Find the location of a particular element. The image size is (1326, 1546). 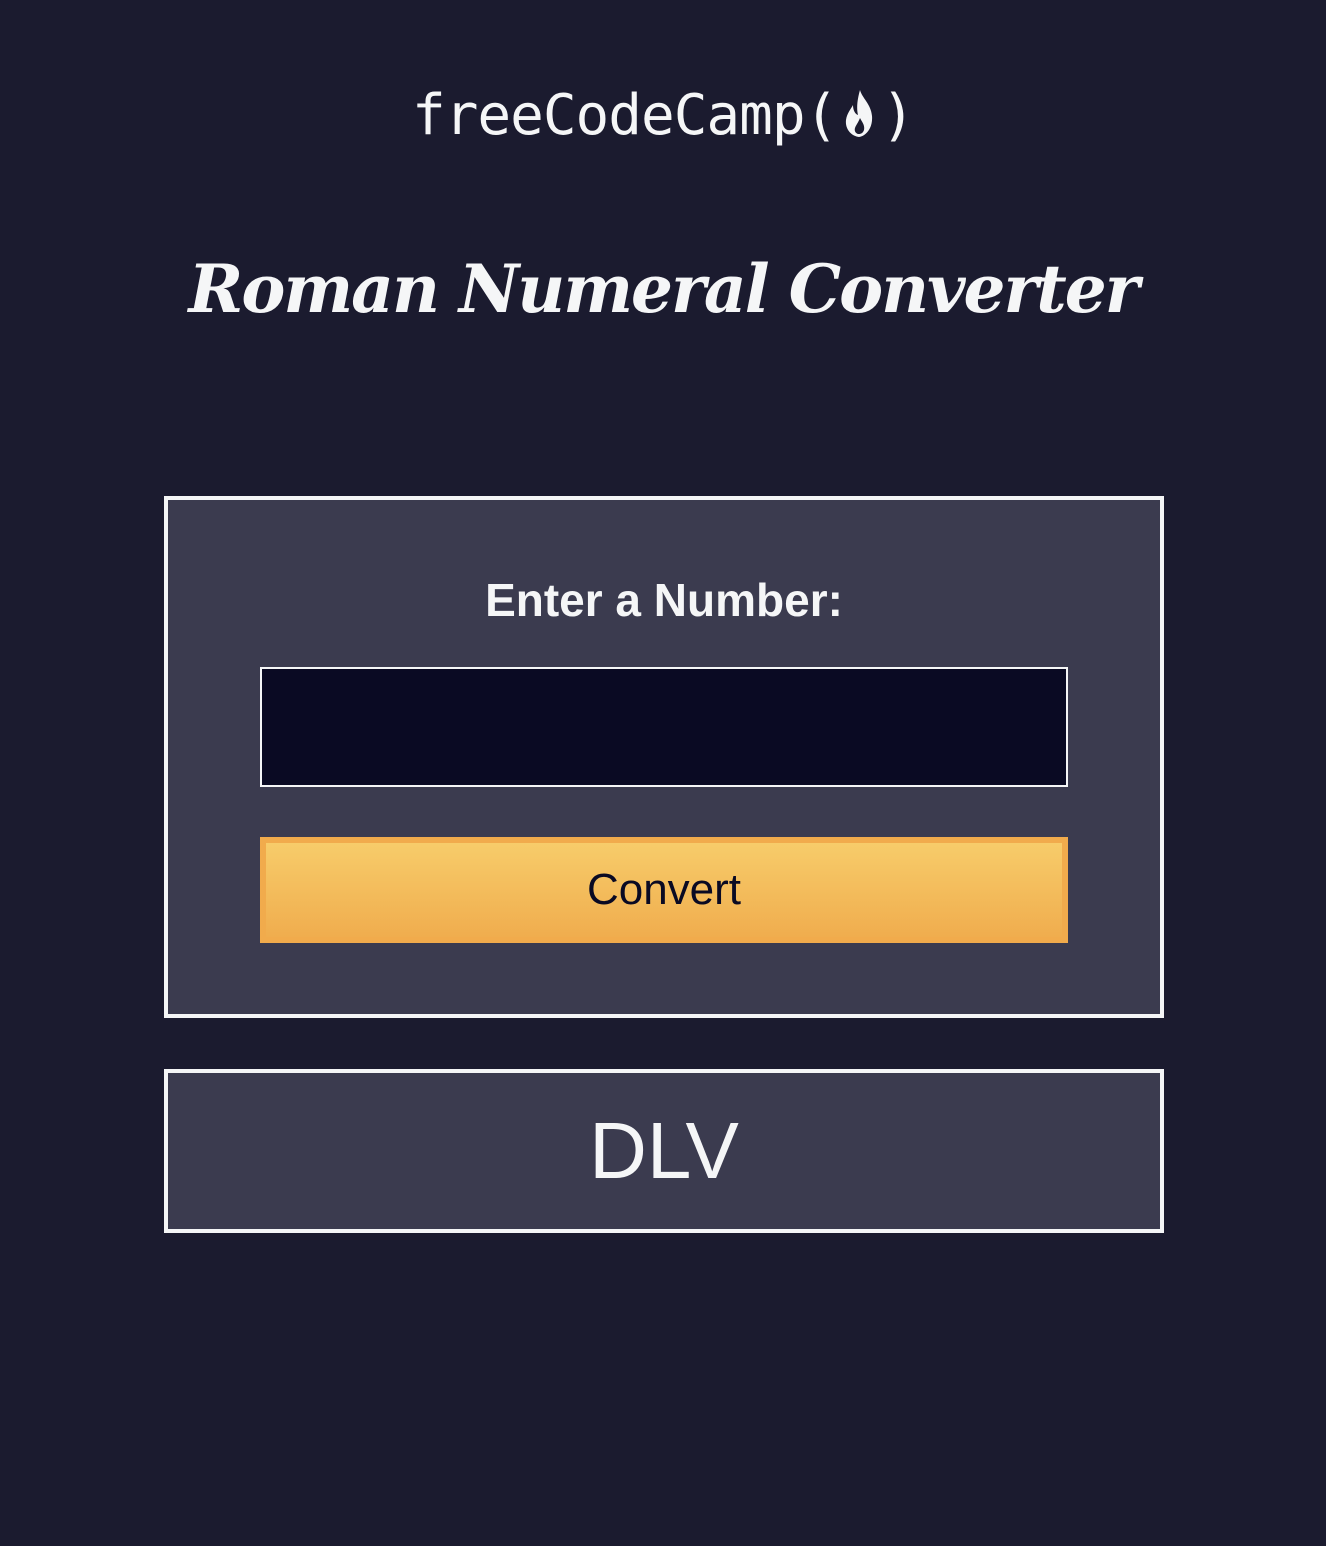

convert-button: Convert is located at coordinates (664, 890).